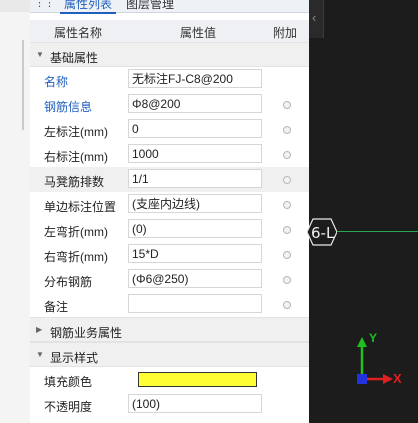 The width and height of the screenshot is (418, 423). I want to click on prop-value-opacity: (100), so click(195, 403).